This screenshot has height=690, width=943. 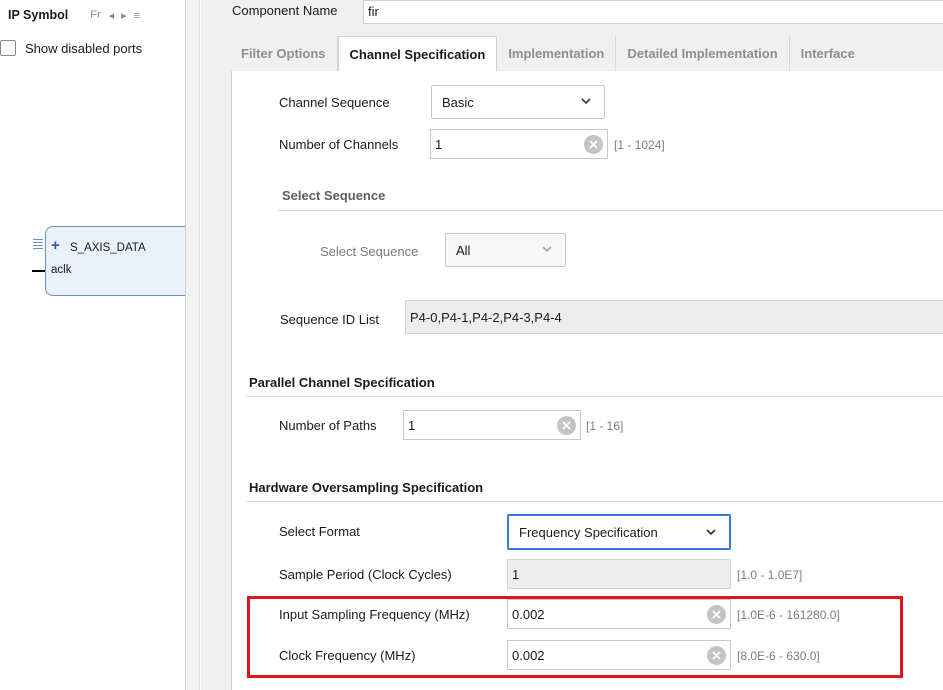 What do you see at coordinates (516, 574) in the screenshot?
I see `sample-period-value: 1` at bounding box center [516, 574].